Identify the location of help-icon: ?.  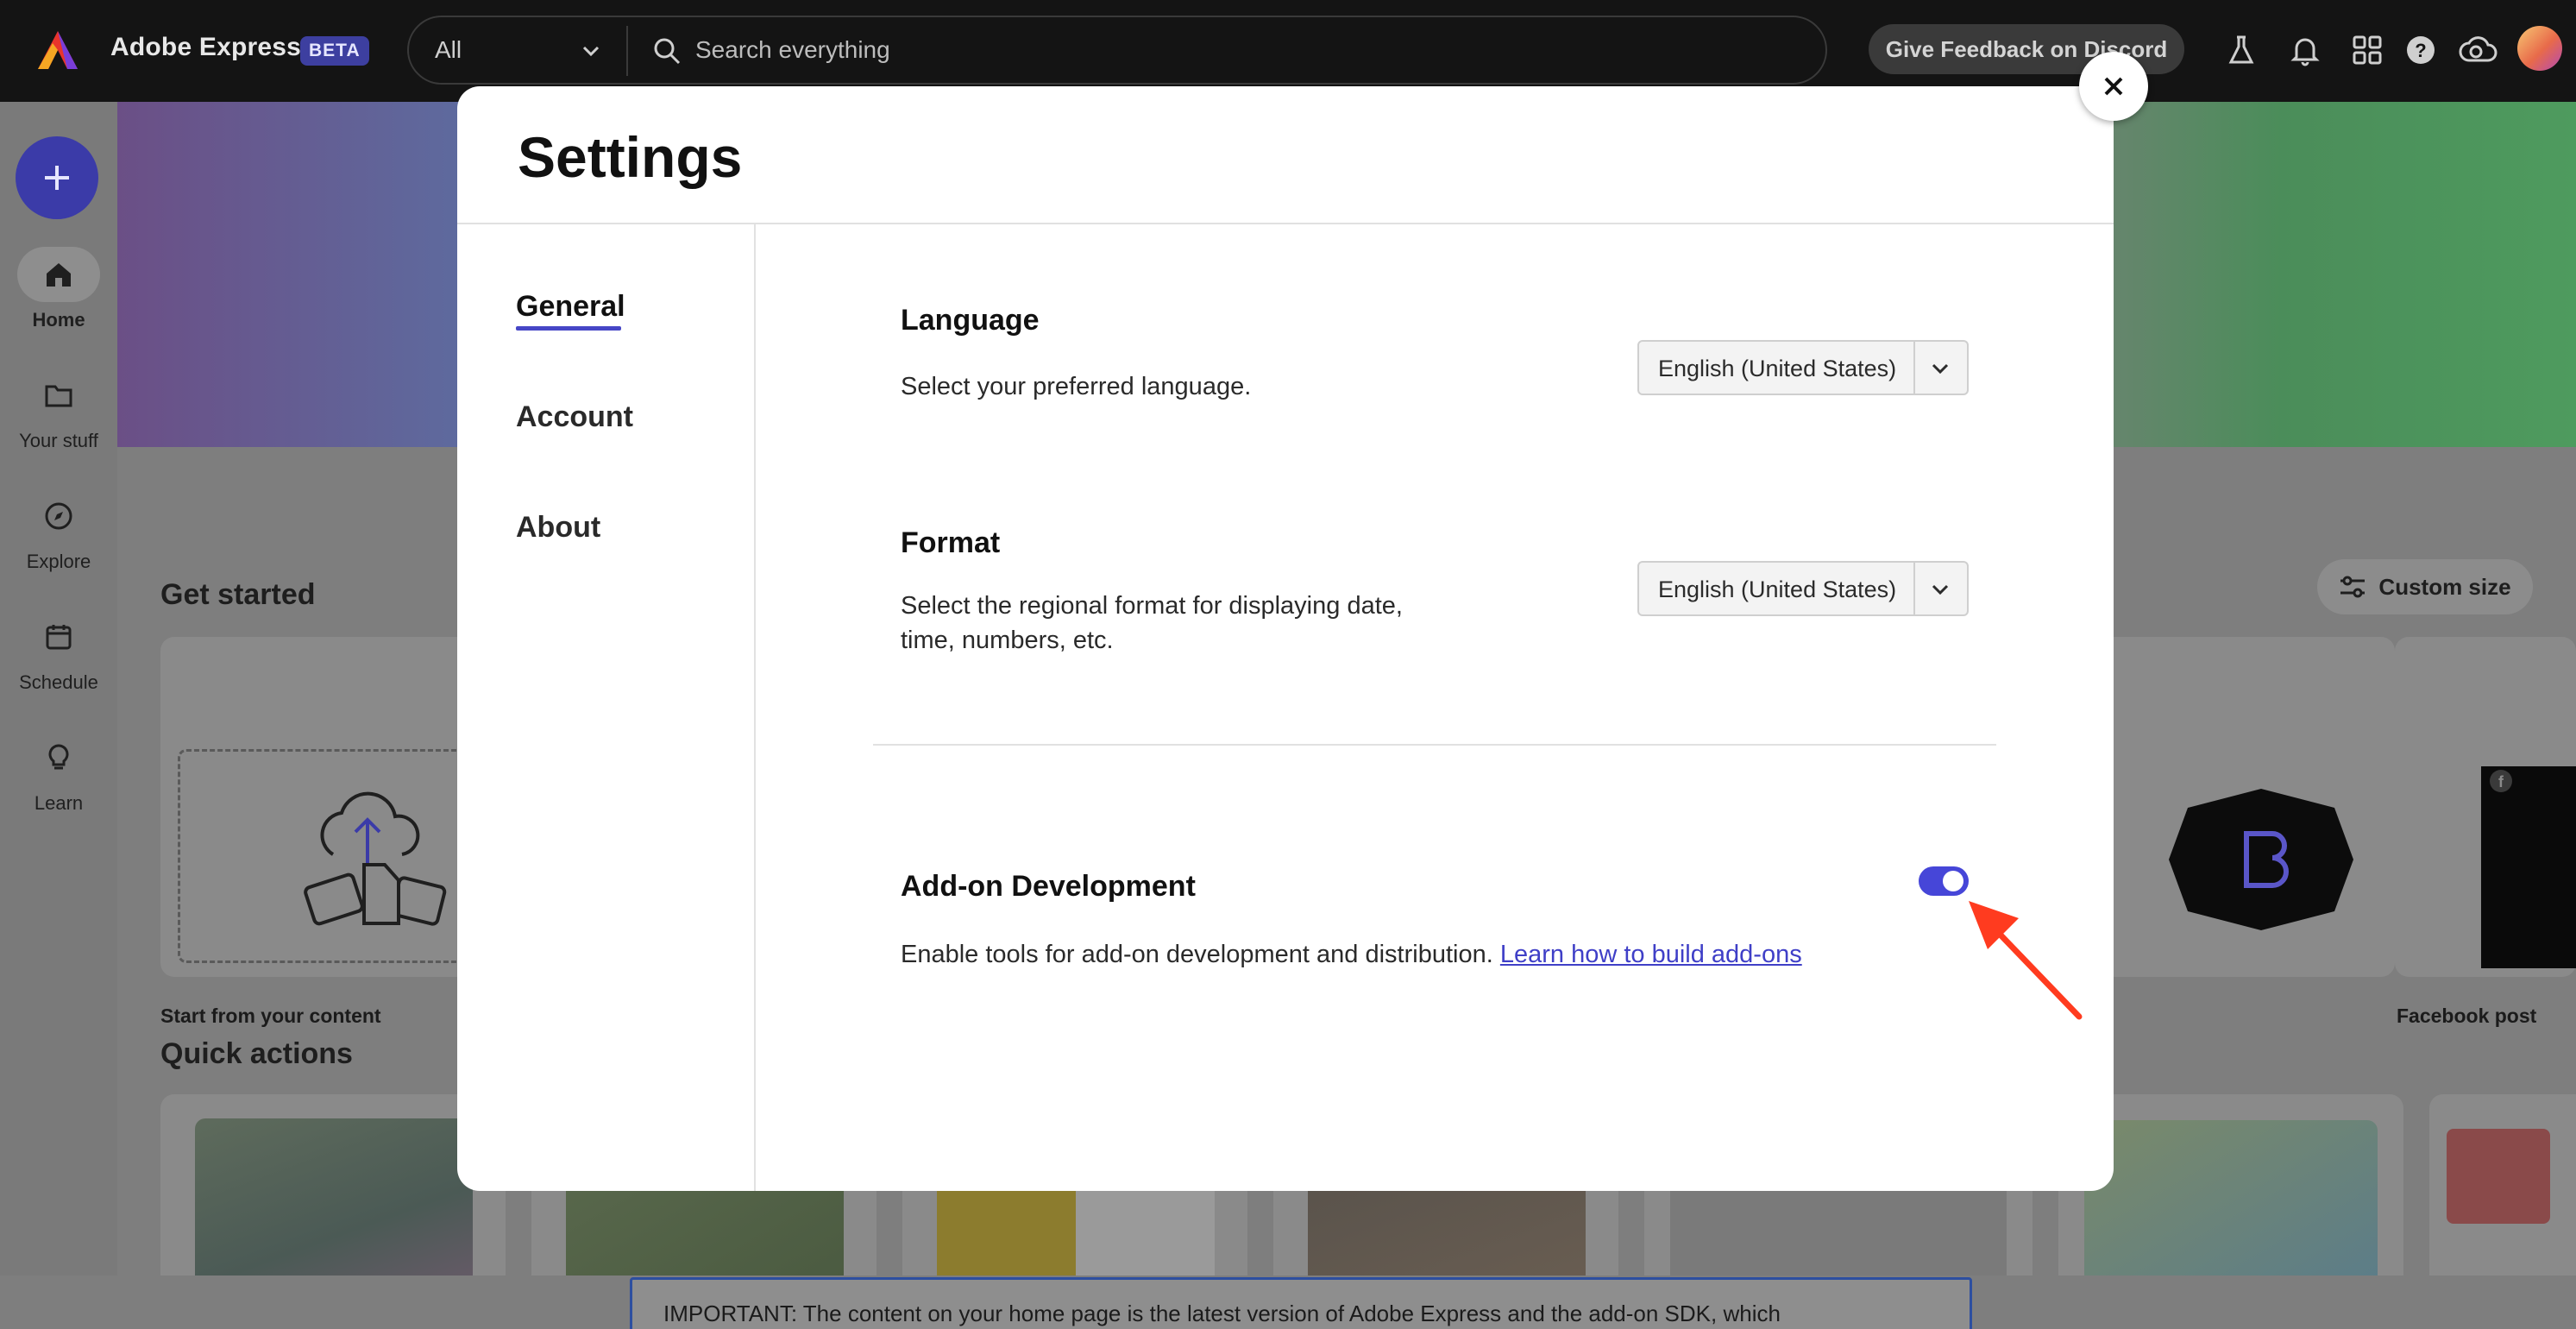
(2420, 50).